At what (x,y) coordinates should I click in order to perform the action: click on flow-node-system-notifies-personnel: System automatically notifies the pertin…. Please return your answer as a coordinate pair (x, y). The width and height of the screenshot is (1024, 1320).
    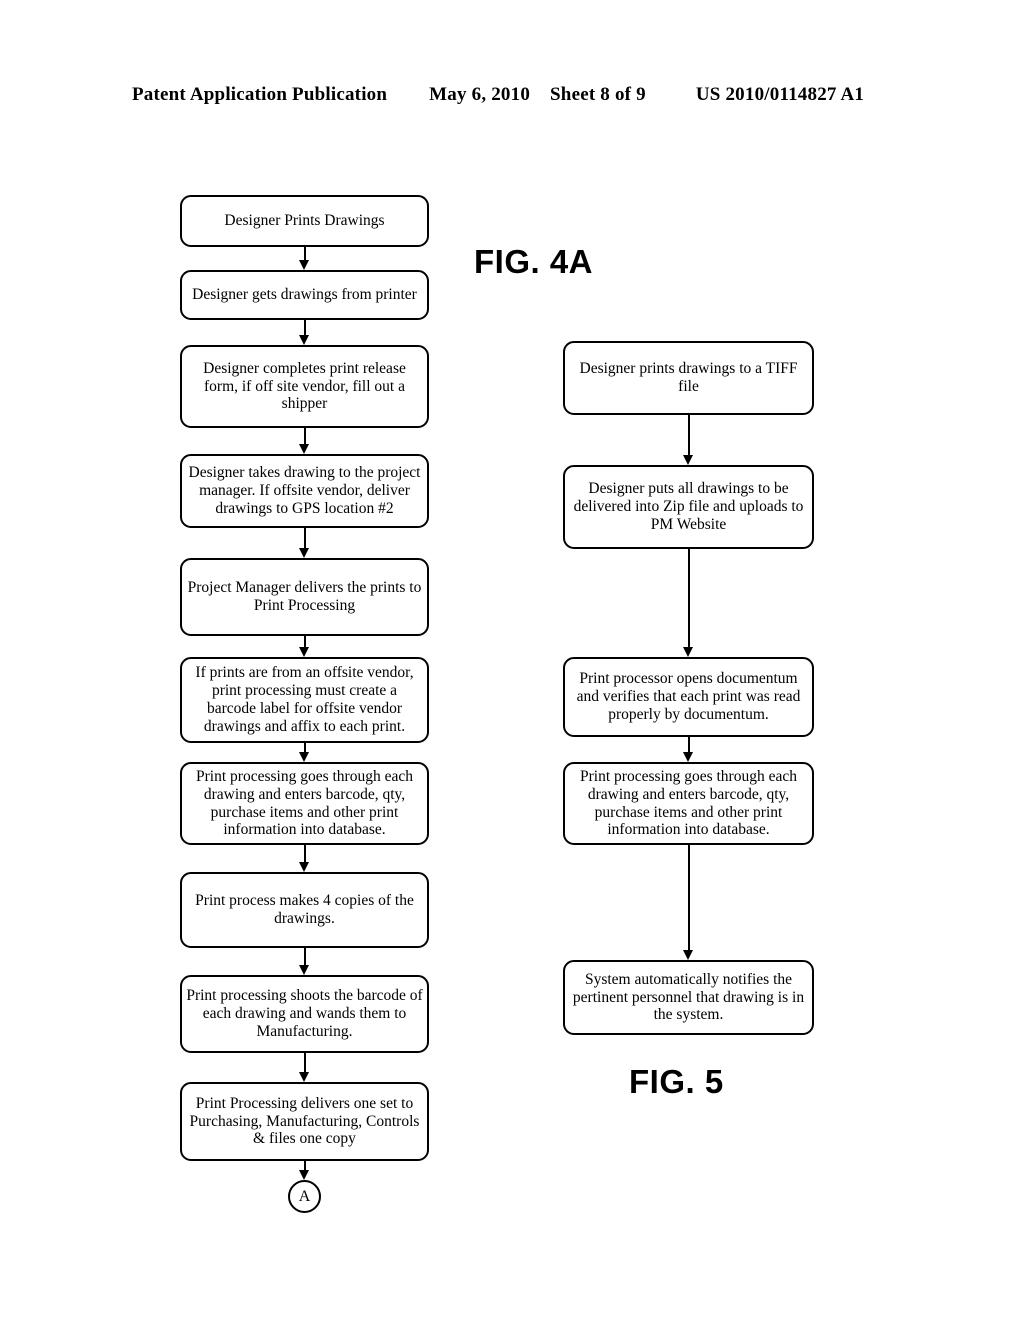
    Looking at the image, I should click on (688, 997).